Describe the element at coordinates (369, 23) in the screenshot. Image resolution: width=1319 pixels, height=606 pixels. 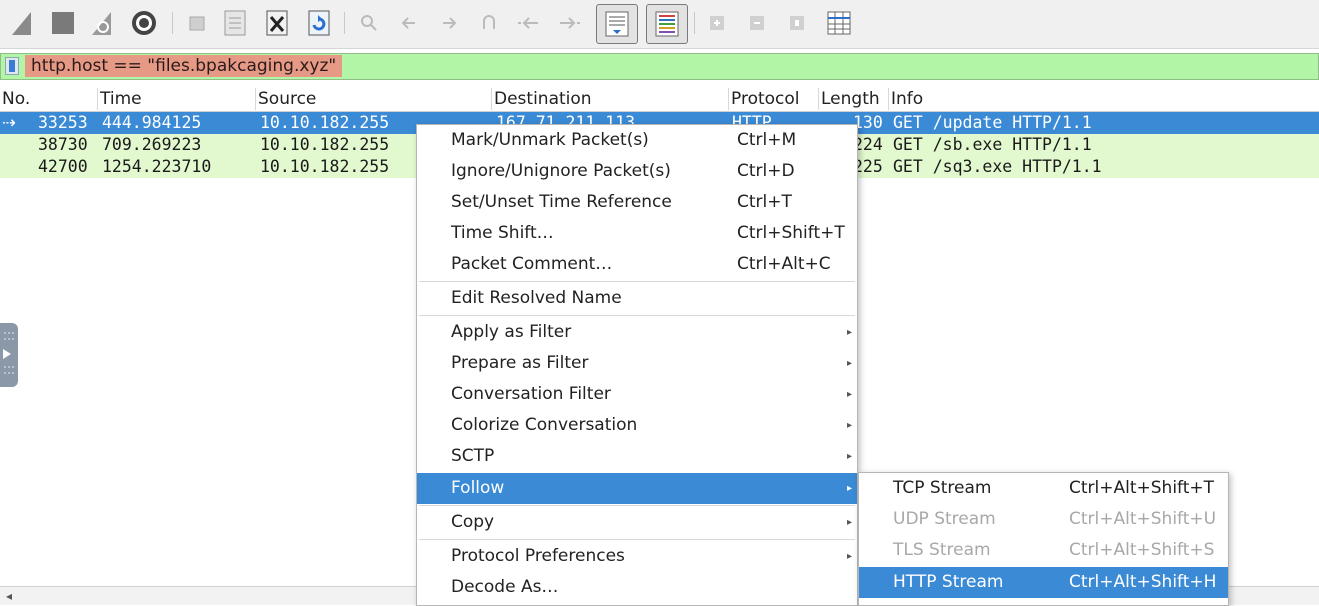
I see `find-packet-icon` at that location.